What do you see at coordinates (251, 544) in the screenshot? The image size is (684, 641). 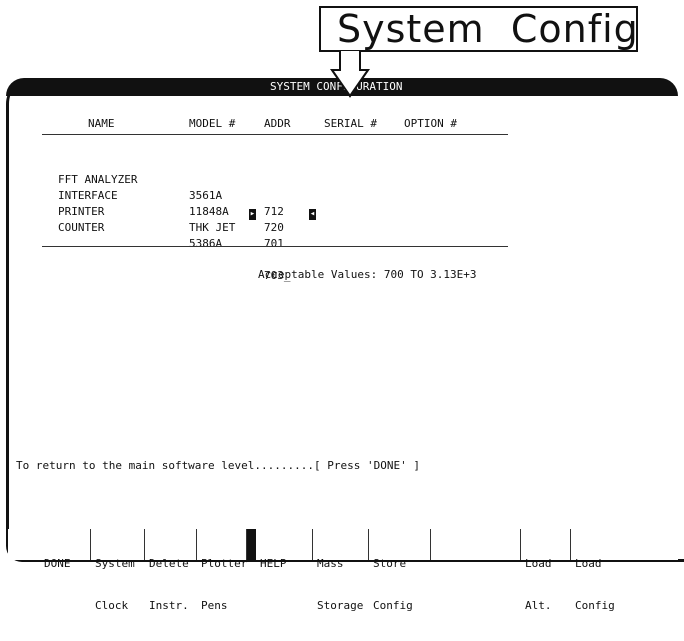 I see `softkey-separator` at bounding box center [251, 544].